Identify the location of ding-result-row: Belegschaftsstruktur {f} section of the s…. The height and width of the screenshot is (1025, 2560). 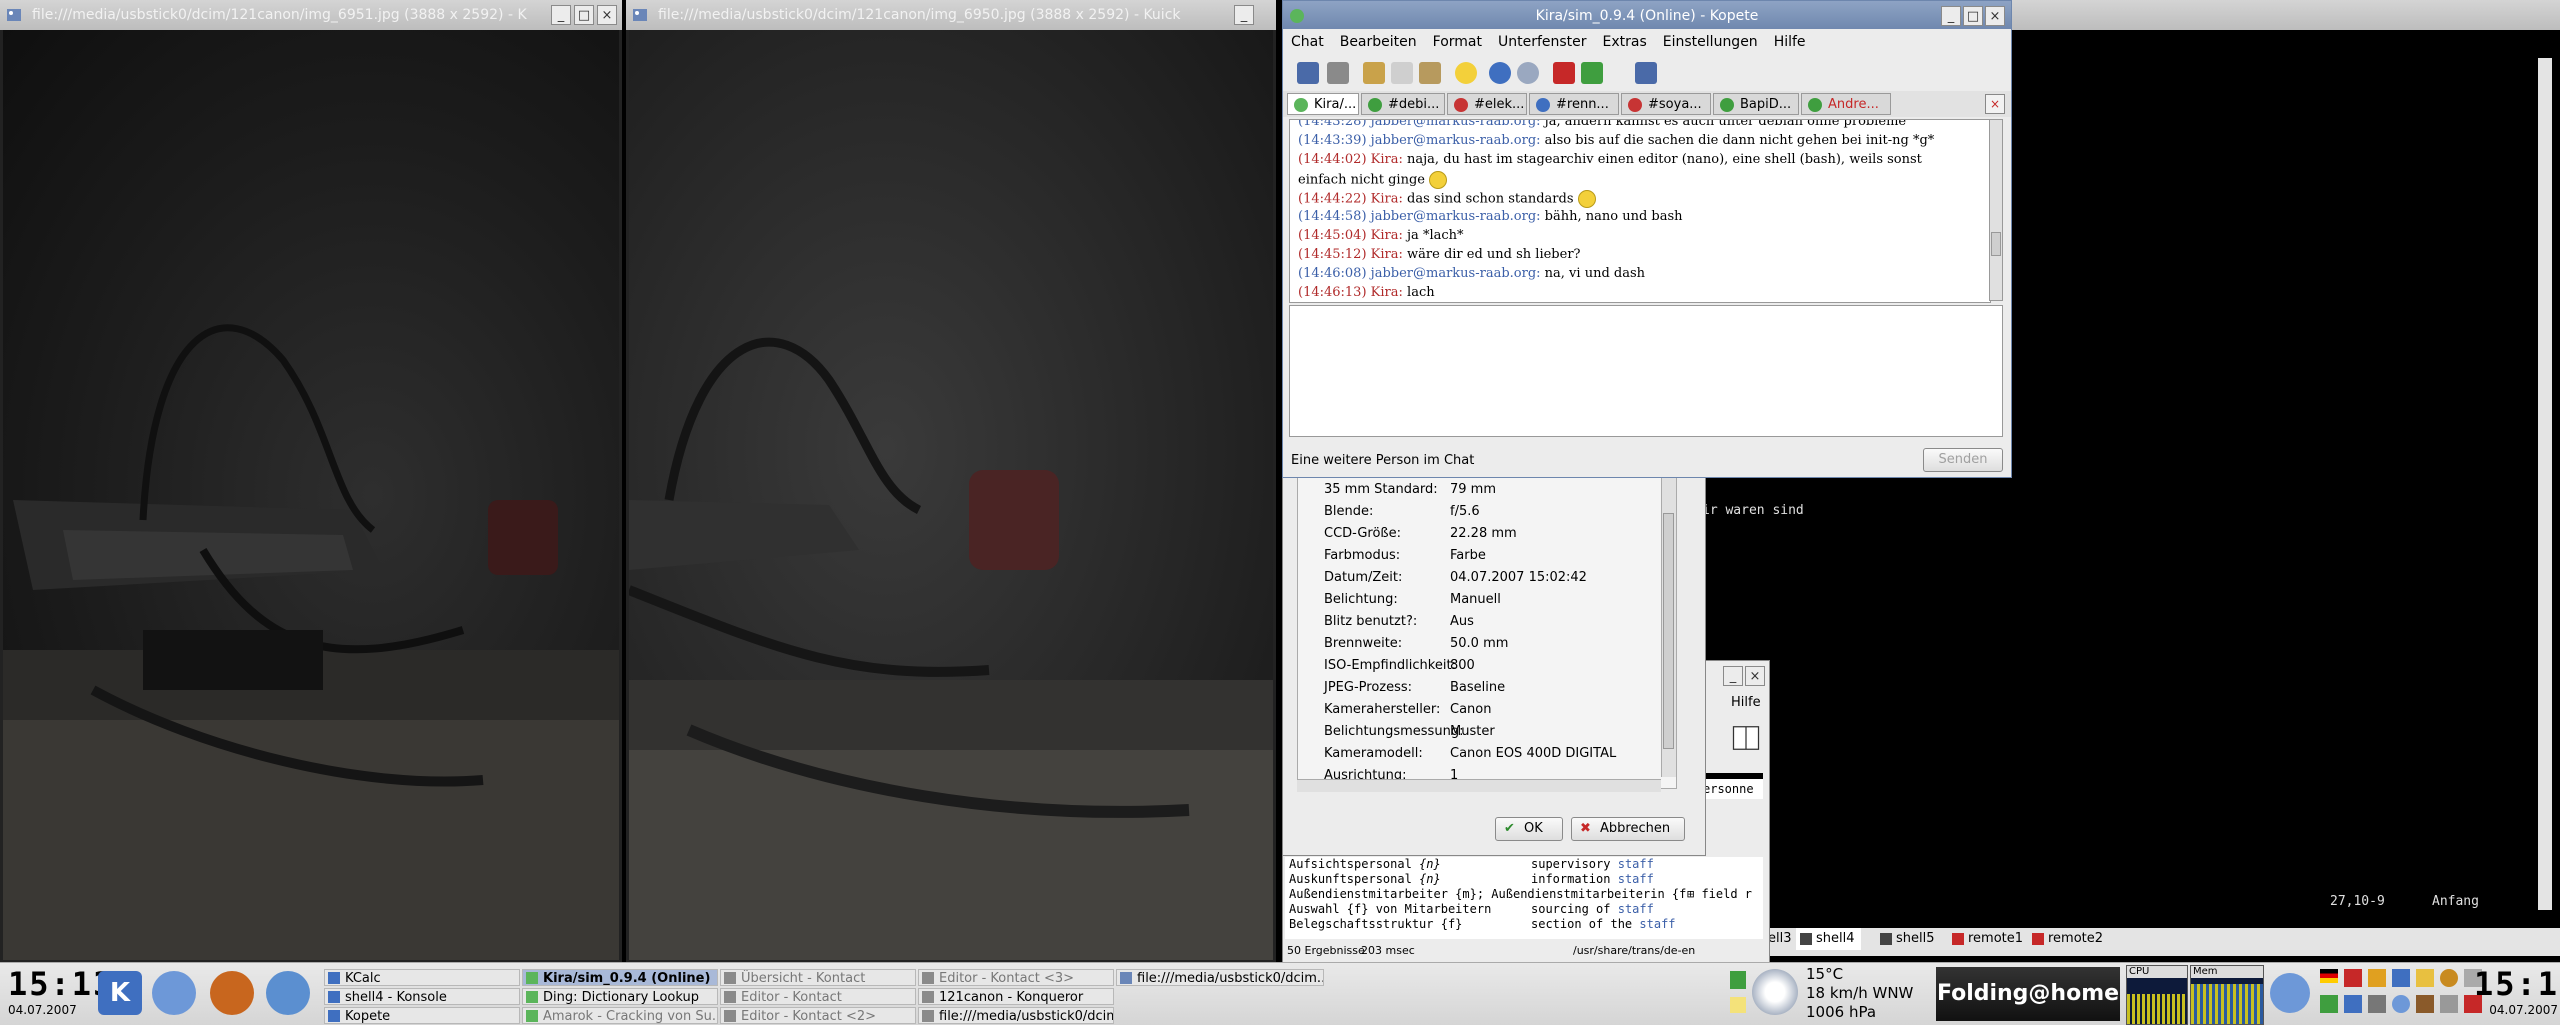
(1482, 924).